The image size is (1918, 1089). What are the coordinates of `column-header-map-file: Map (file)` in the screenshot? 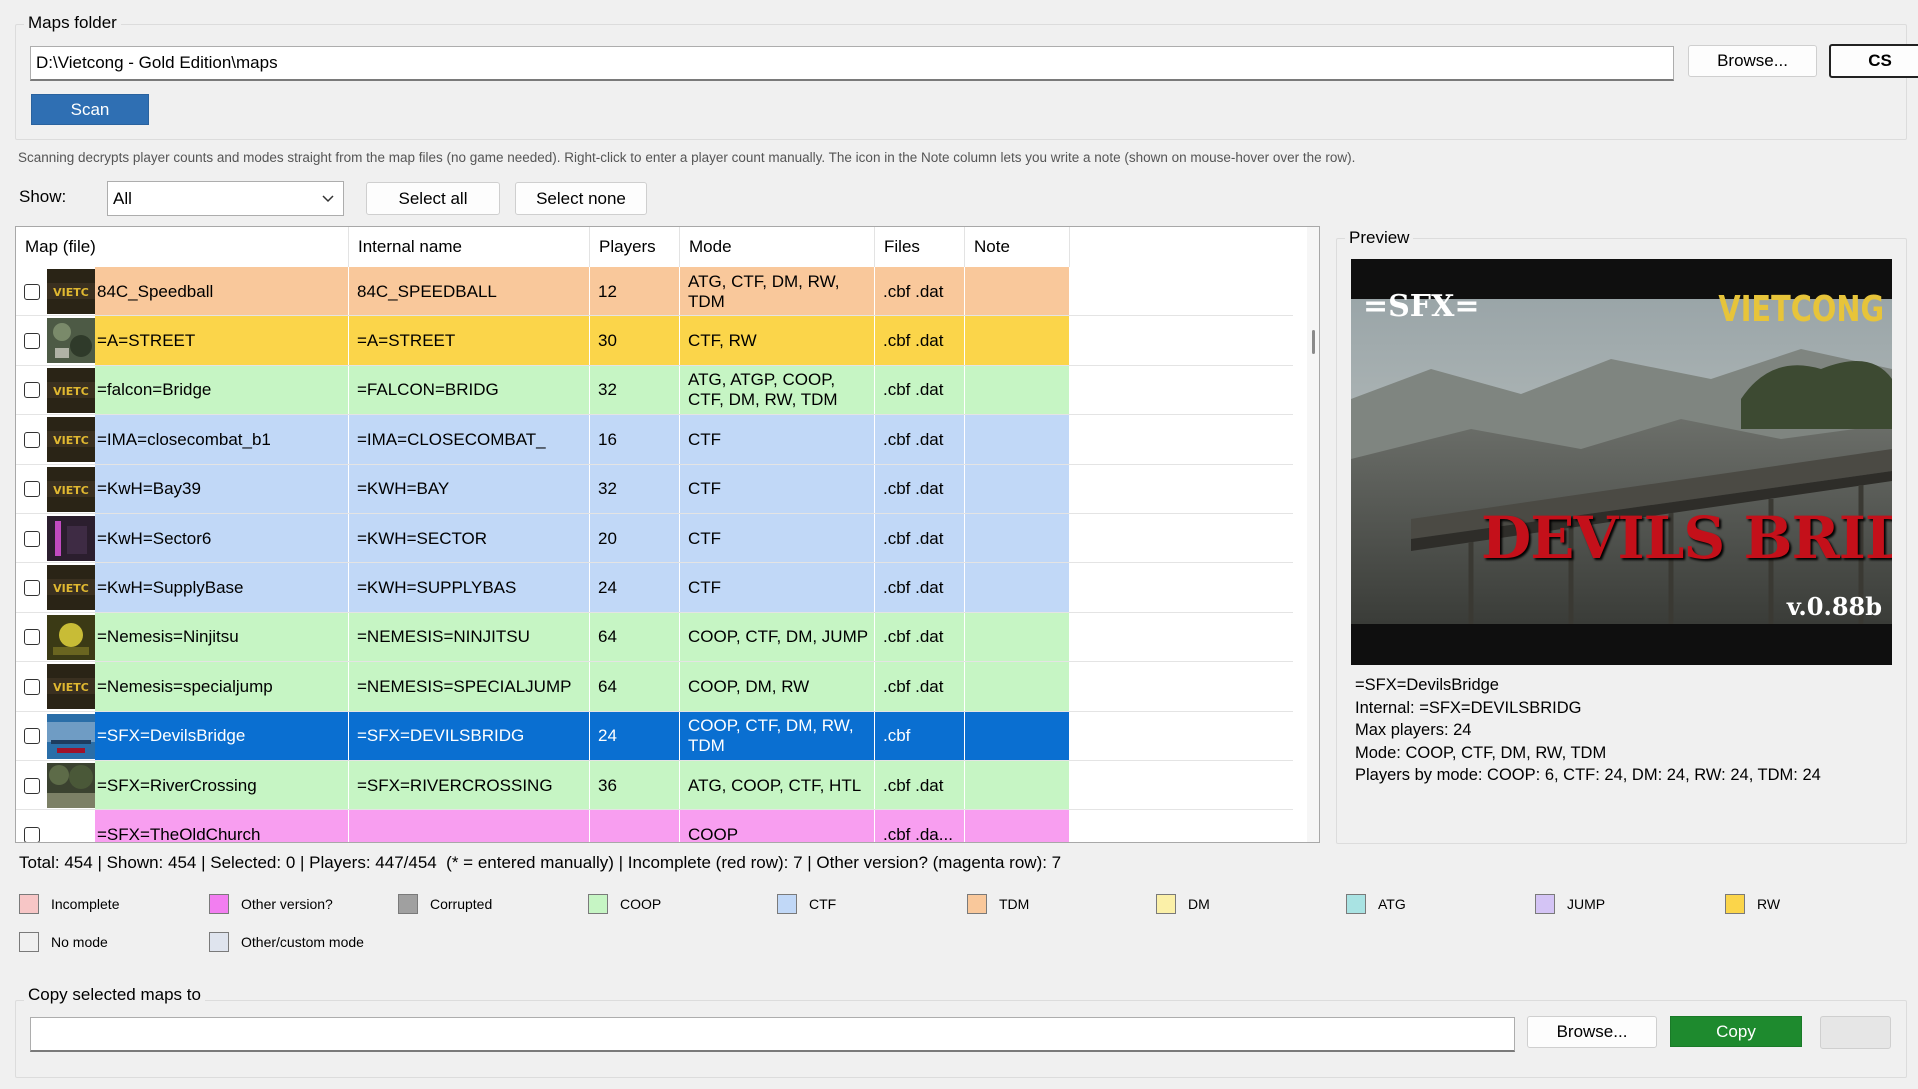 It's located at (182, 247).